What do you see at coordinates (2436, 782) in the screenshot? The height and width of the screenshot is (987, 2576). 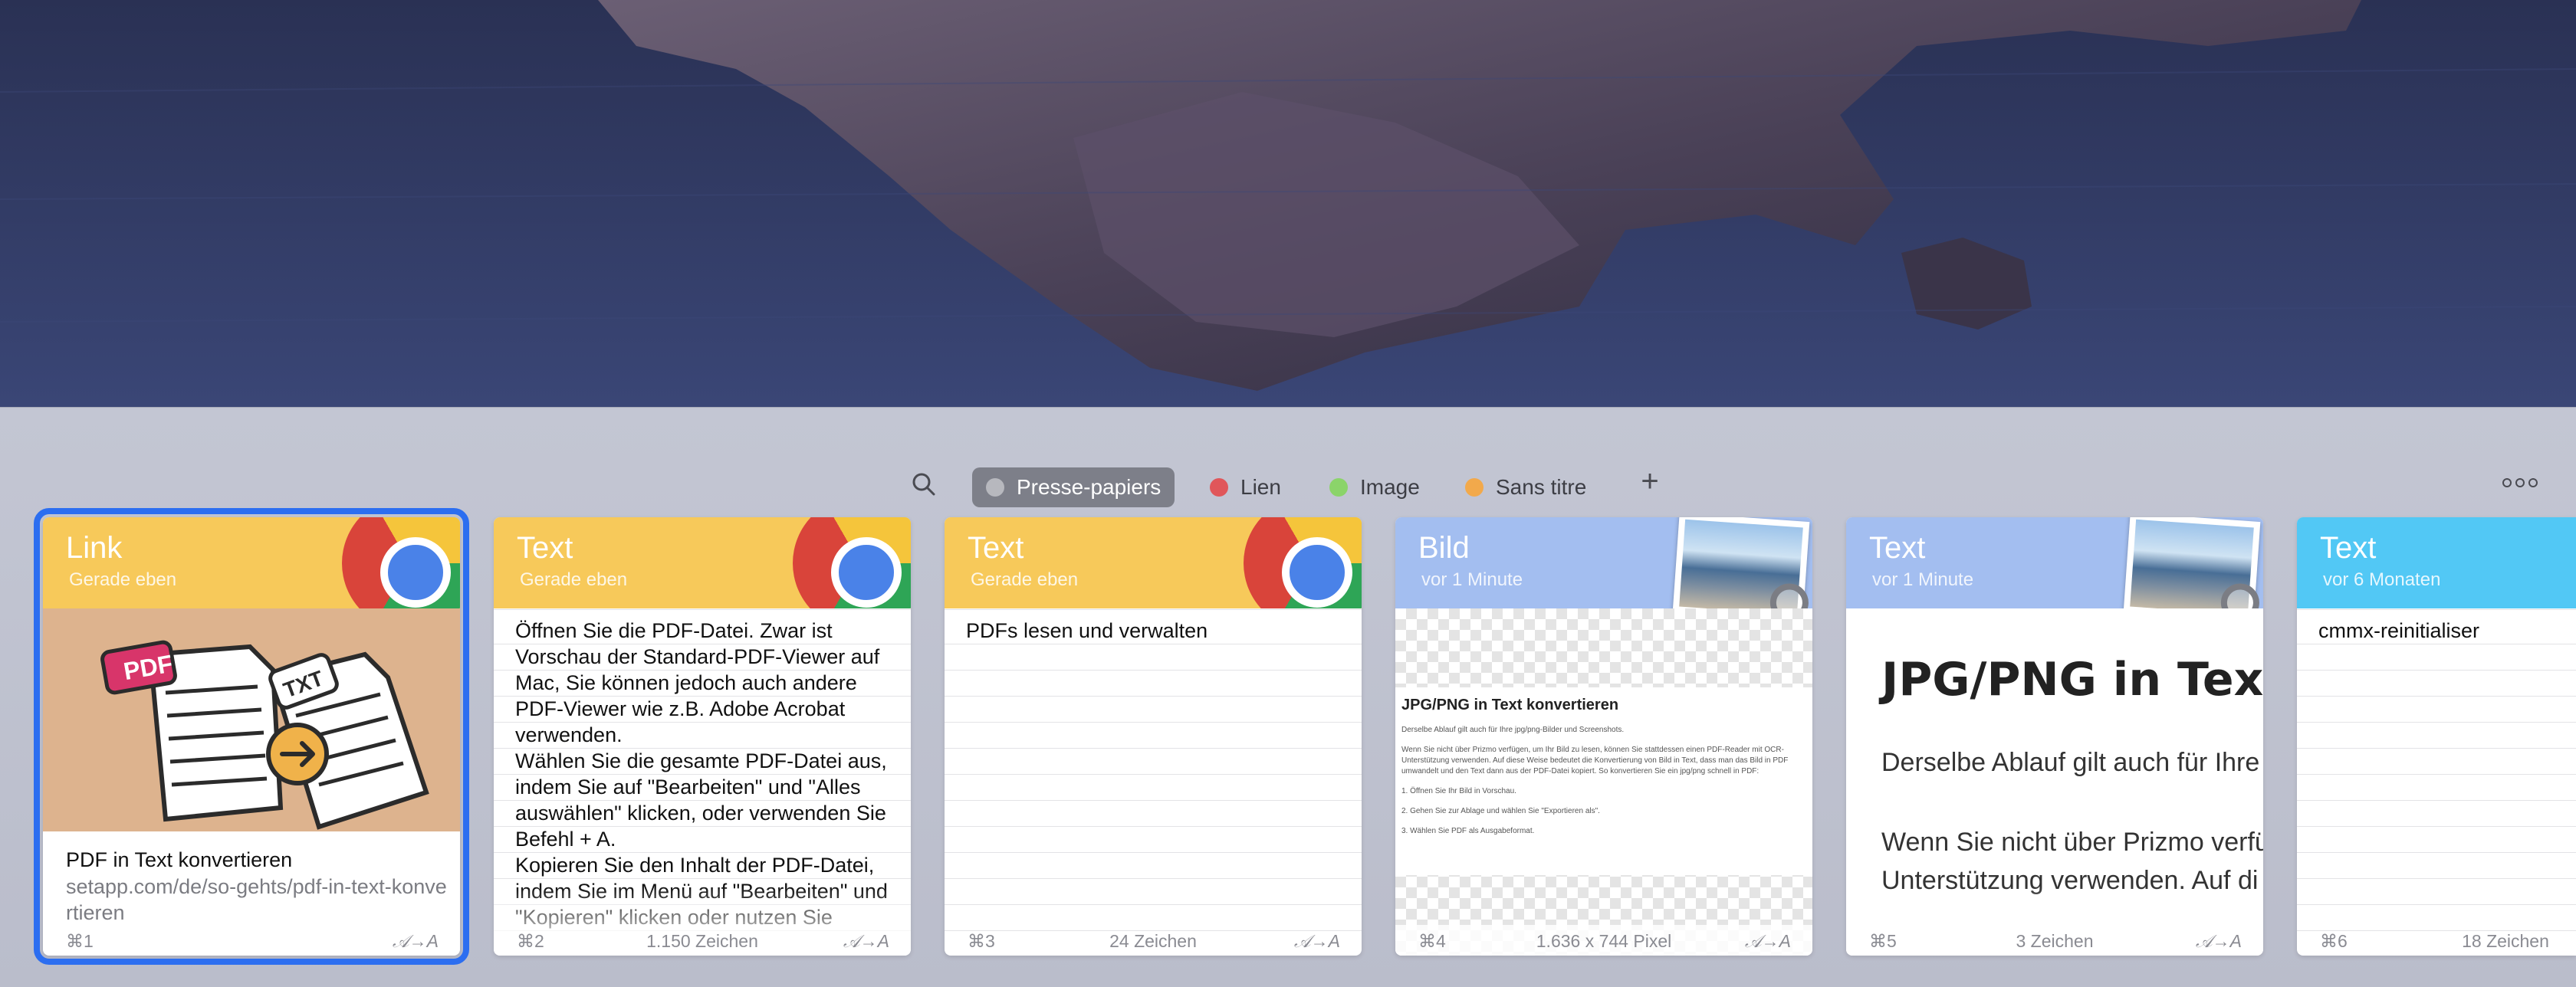 I see `card-body: cmmx-reinitialiser` at bounding box center [2436, 782].